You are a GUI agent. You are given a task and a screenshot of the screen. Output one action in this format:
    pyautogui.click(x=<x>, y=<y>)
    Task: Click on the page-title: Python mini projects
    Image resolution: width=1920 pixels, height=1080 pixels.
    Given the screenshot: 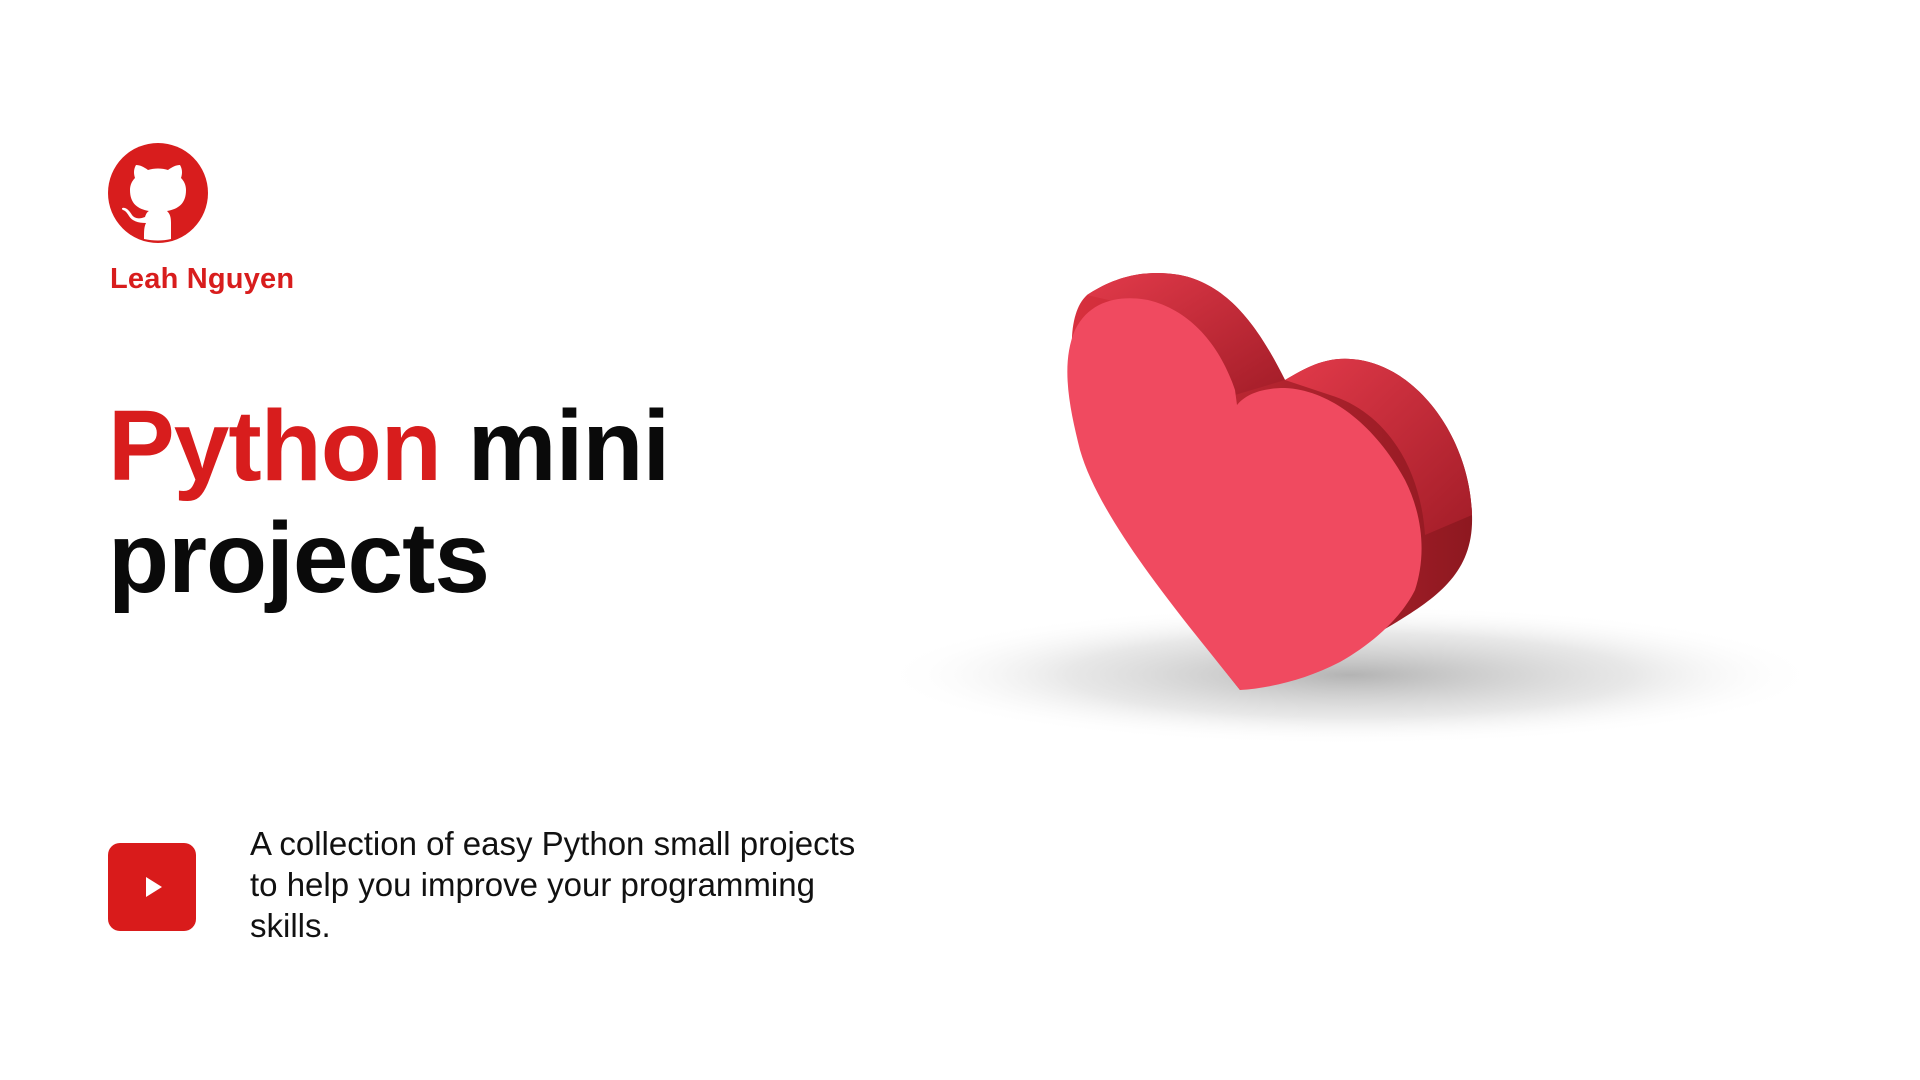 What is the action you would take?
    pyautogui.click(x=508, y=502)
    